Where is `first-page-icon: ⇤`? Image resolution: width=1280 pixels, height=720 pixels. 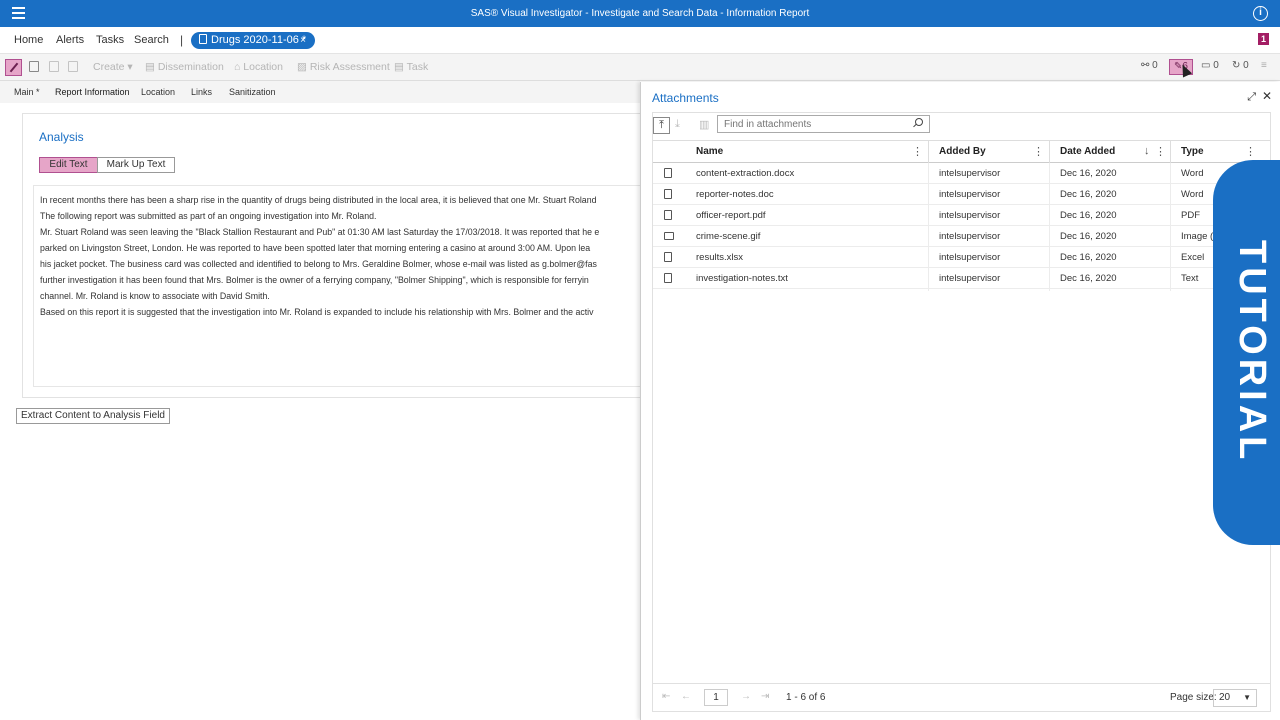
first-page-icon: ⇤ is located at coordinates (666, 696).